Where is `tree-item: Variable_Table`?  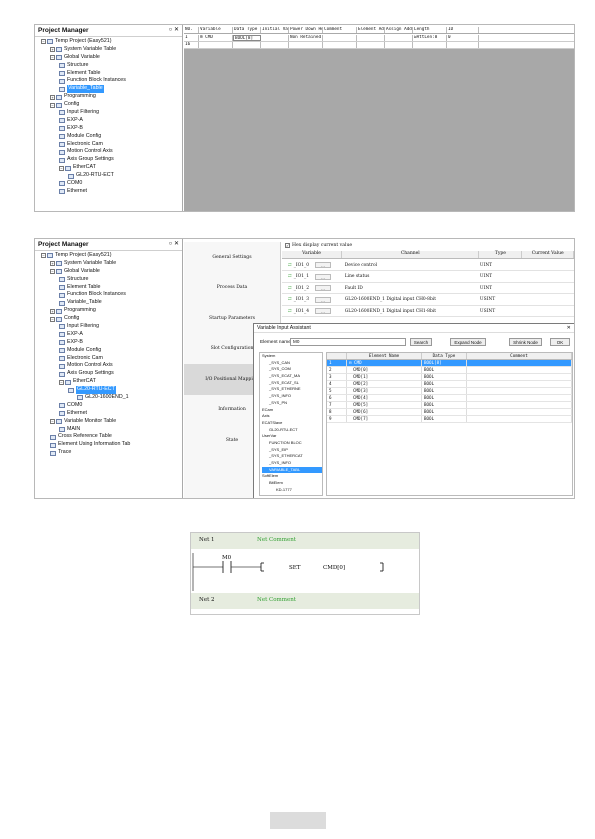
tree-item: Variable_Table is located at coordinates (109, 89).